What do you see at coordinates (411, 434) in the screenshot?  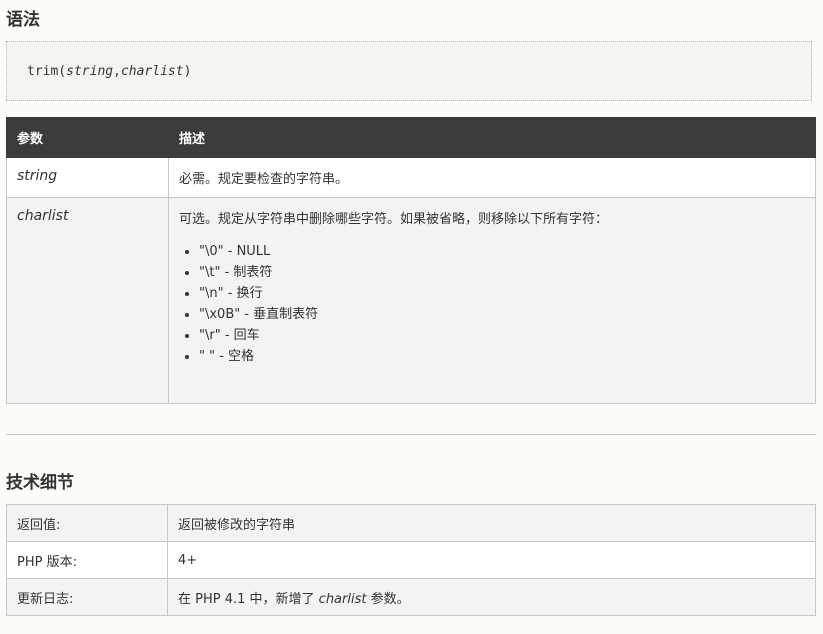 I see `section-divider` at bounding box center [411, 434].